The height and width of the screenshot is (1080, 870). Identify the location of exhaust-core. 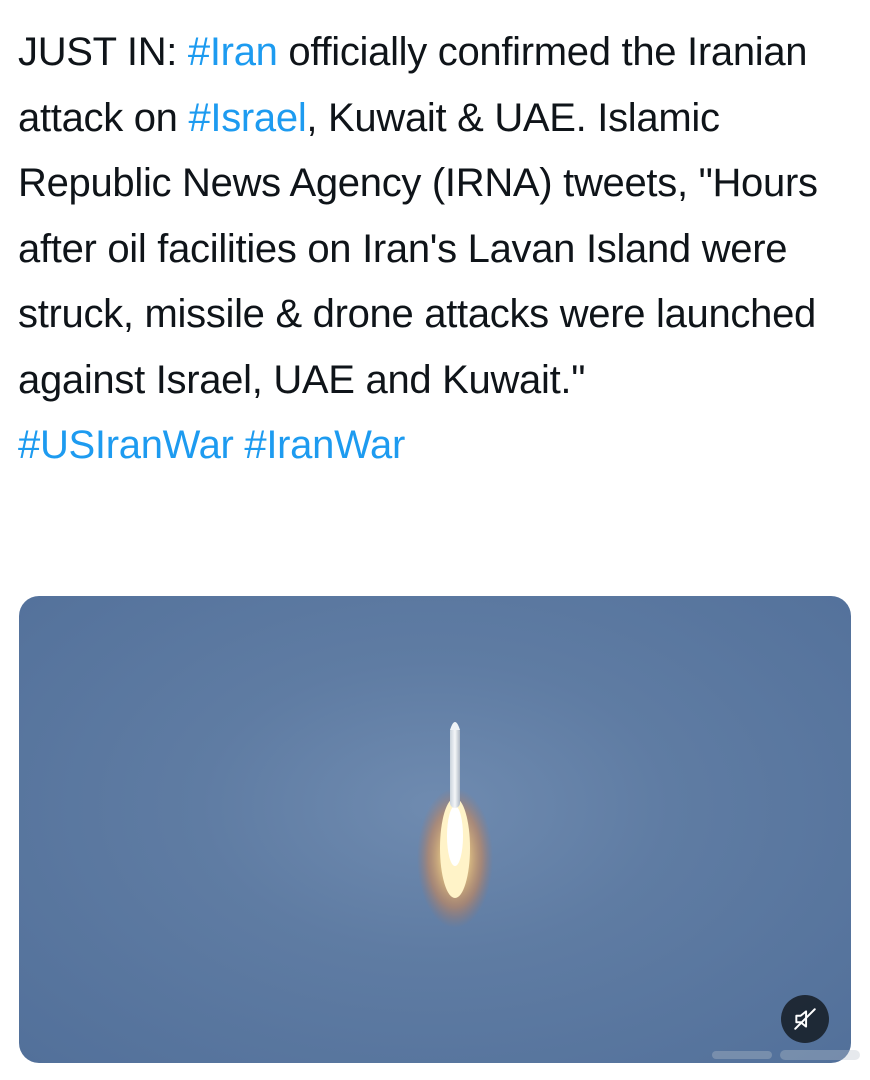
(455, 836).